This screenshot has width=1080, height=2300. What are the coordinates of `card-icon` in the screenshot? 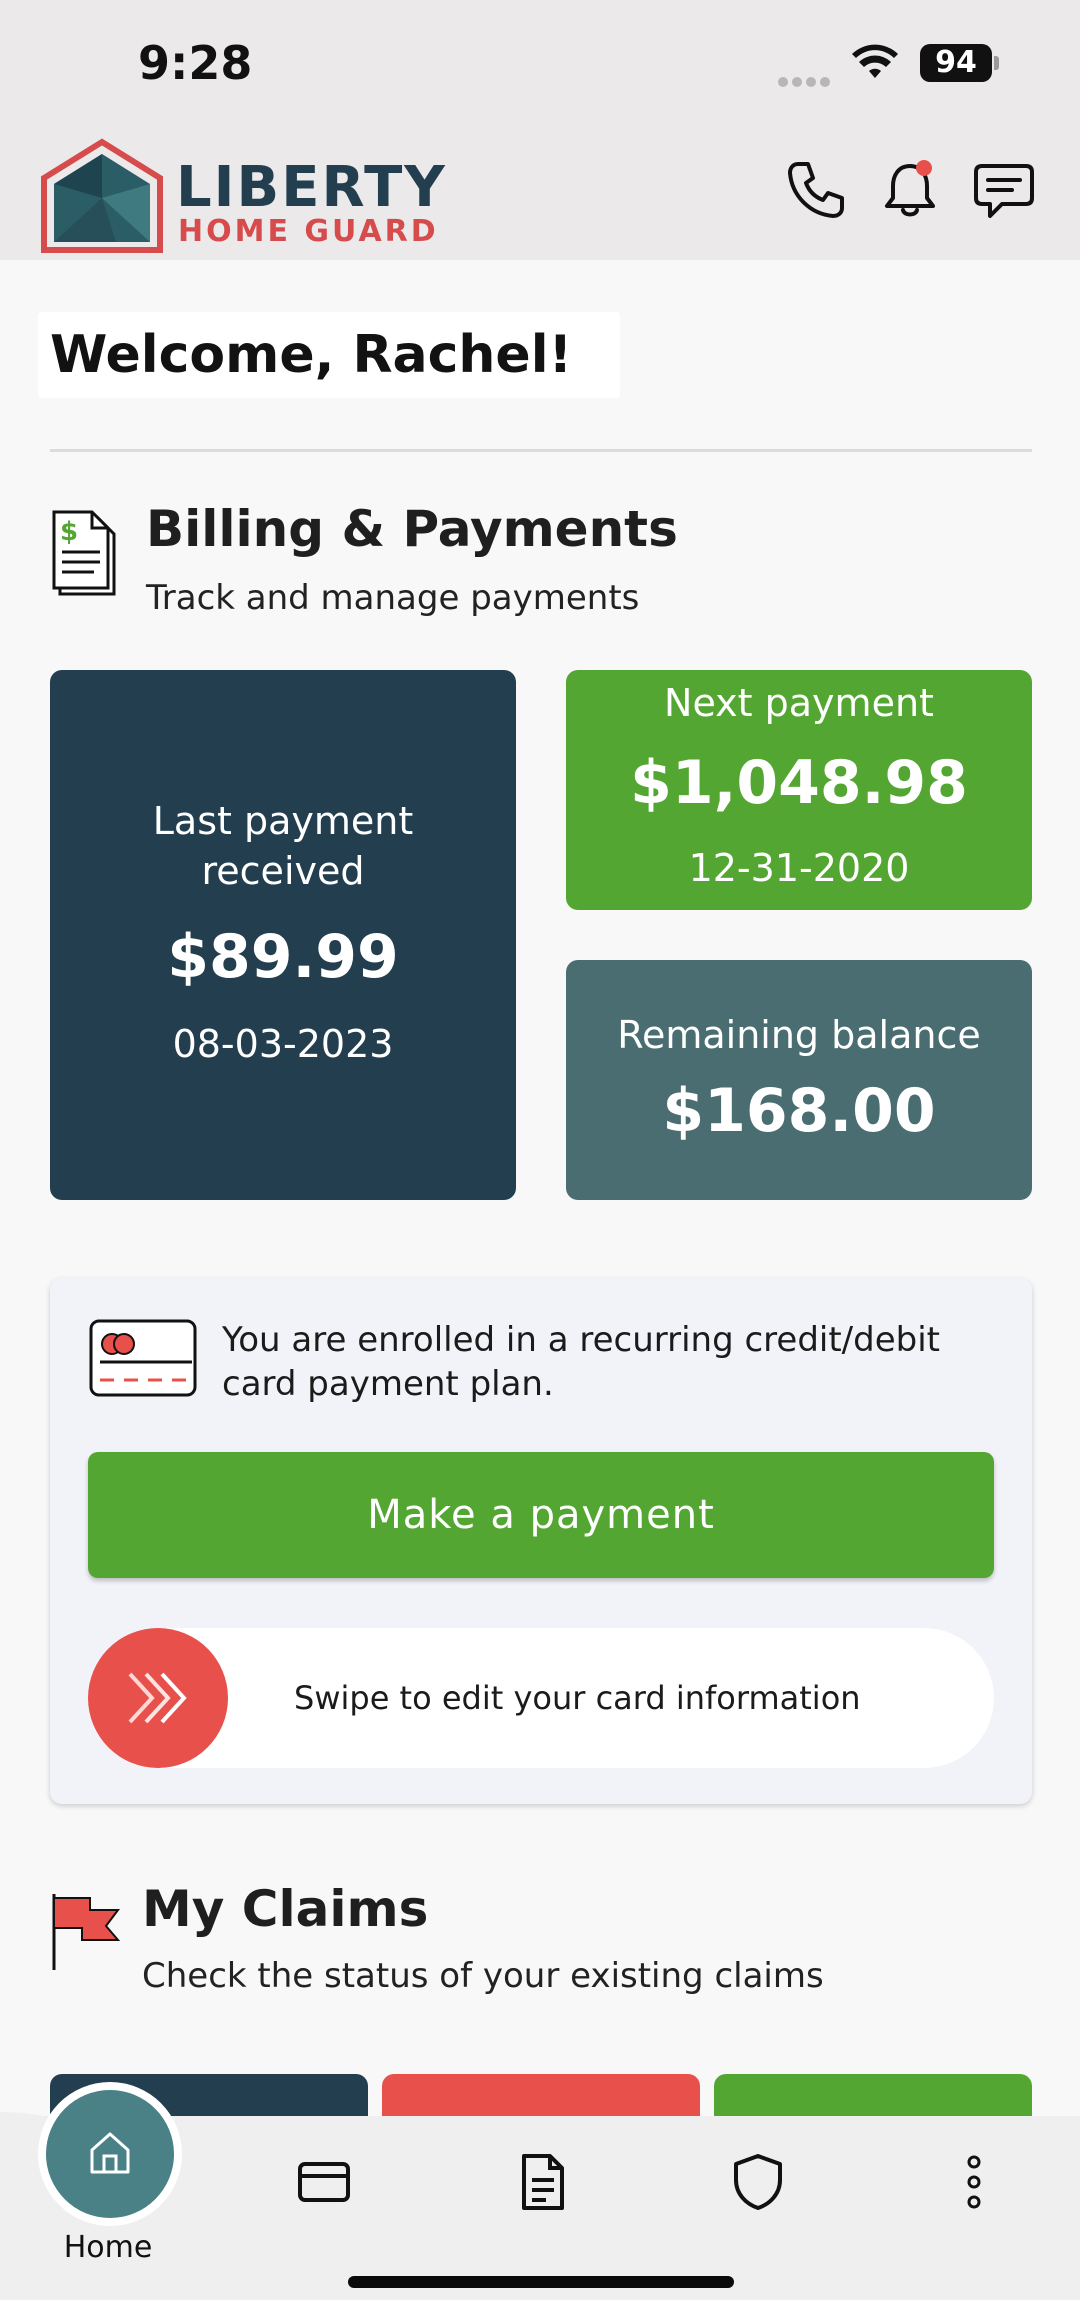 It's located at (324, 2182).